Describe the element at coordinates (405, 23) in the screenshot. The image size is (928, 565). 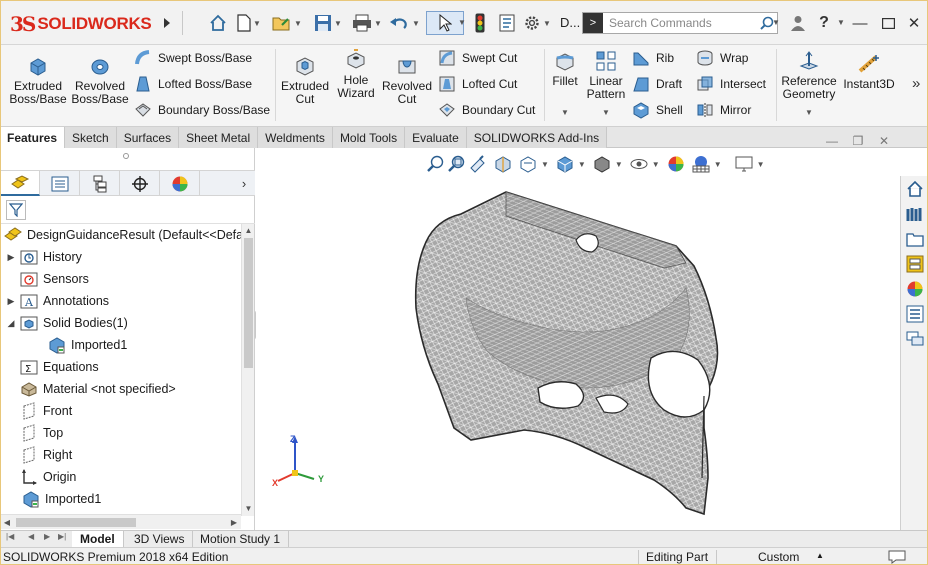
I see `undo-button: ▼` at that location.